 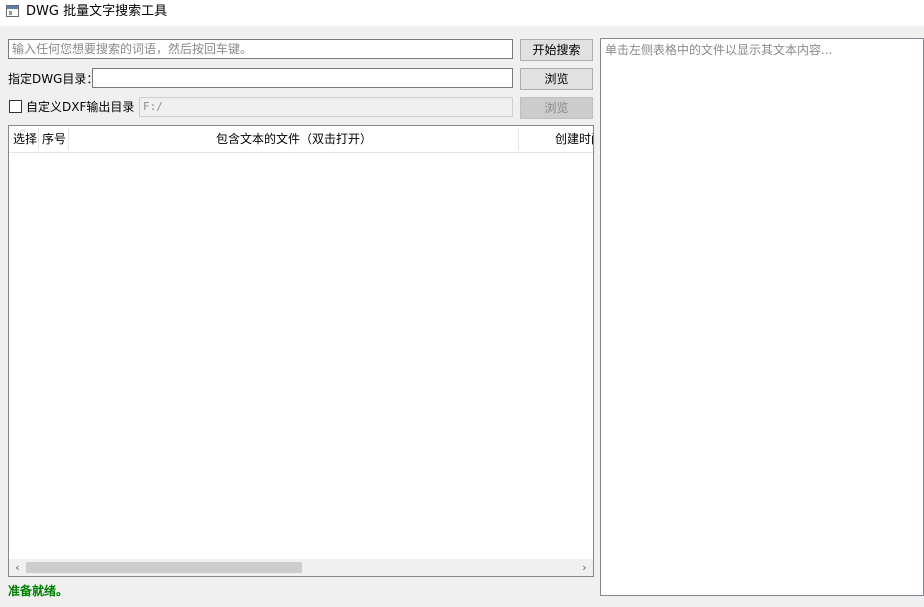 What do you see at coordinates (260, 49) in the screenshot?
I see `search-input: 输入任何您想要搜索的词语，然后按回车键。` at bounding box center [260, 49].